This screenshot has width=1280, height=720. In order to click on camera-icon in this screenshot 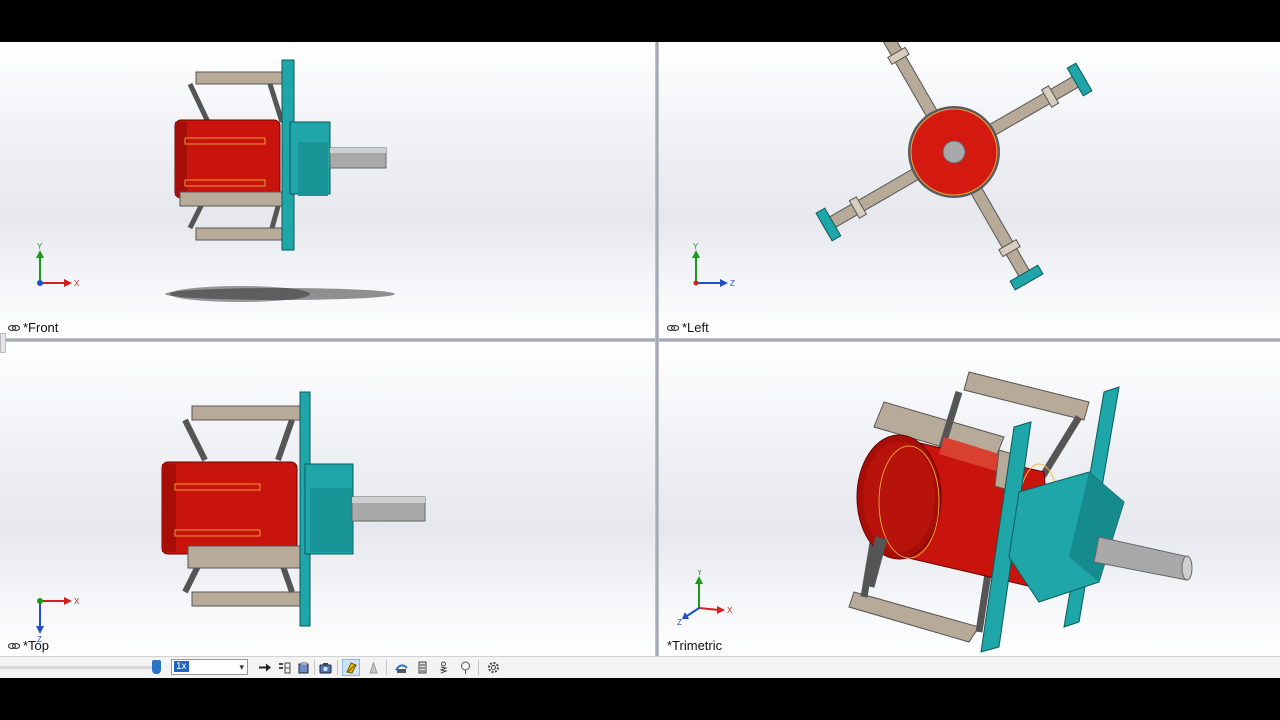, I will do `click(325, 667)`.